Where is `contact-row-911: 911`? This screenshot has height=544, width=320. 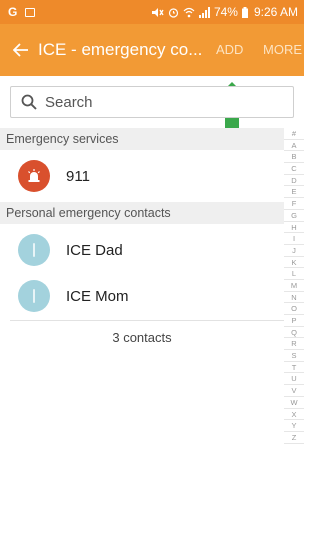
contact-row-911: 911 is located at coordinates (142, 176).